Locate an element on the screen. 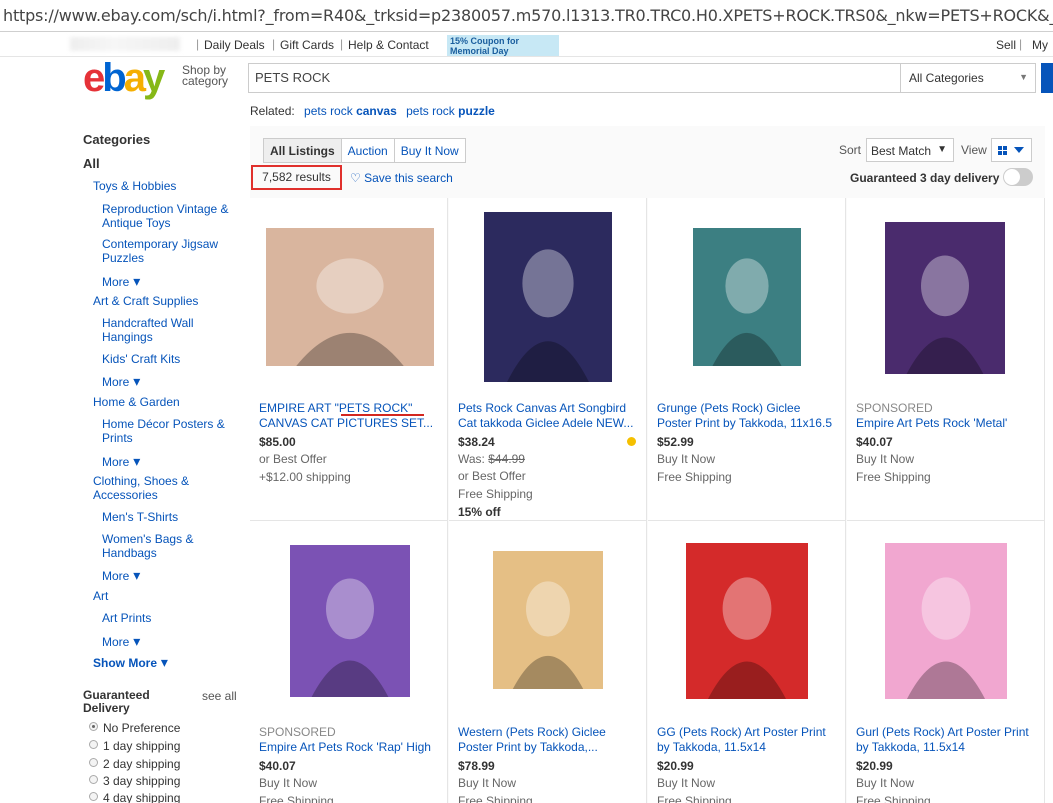 The width and height of the screenshot is (1053, 803). category-reproduction-vintage-2: Antique Toys is located at coordinates (136, 223).